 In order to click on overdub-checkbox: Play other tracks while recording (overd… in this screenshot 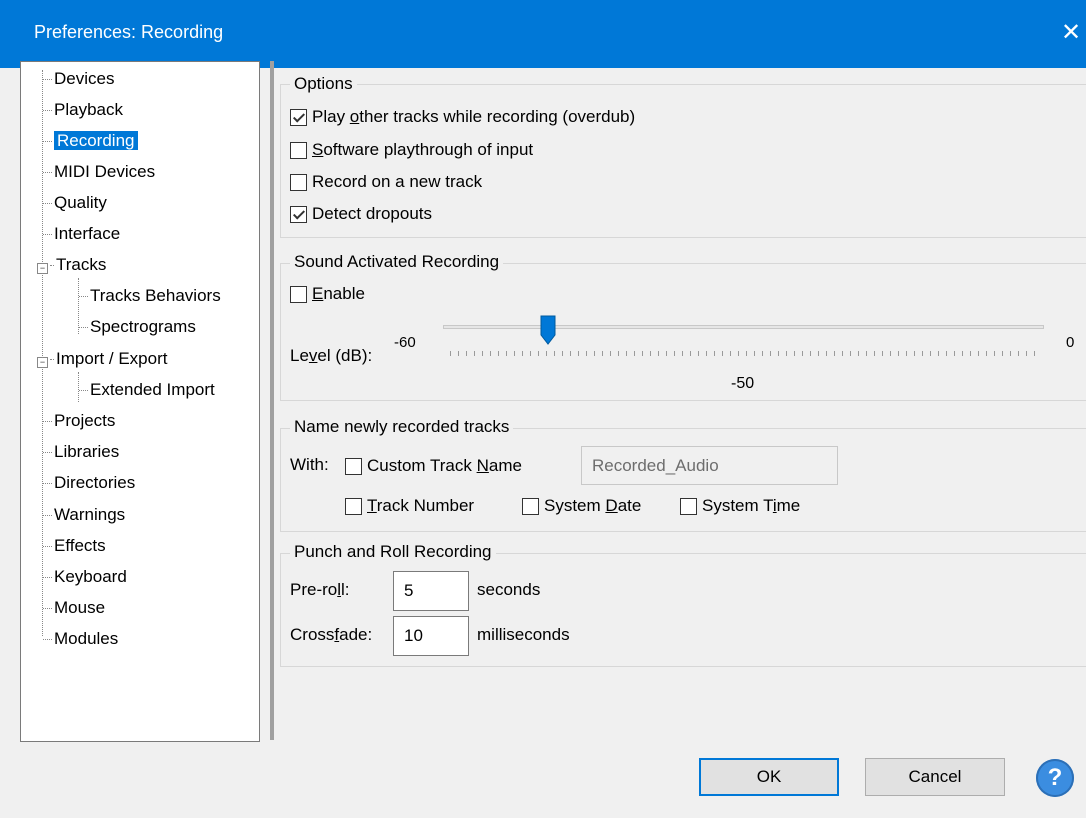, I will do `click(462, 117)`.